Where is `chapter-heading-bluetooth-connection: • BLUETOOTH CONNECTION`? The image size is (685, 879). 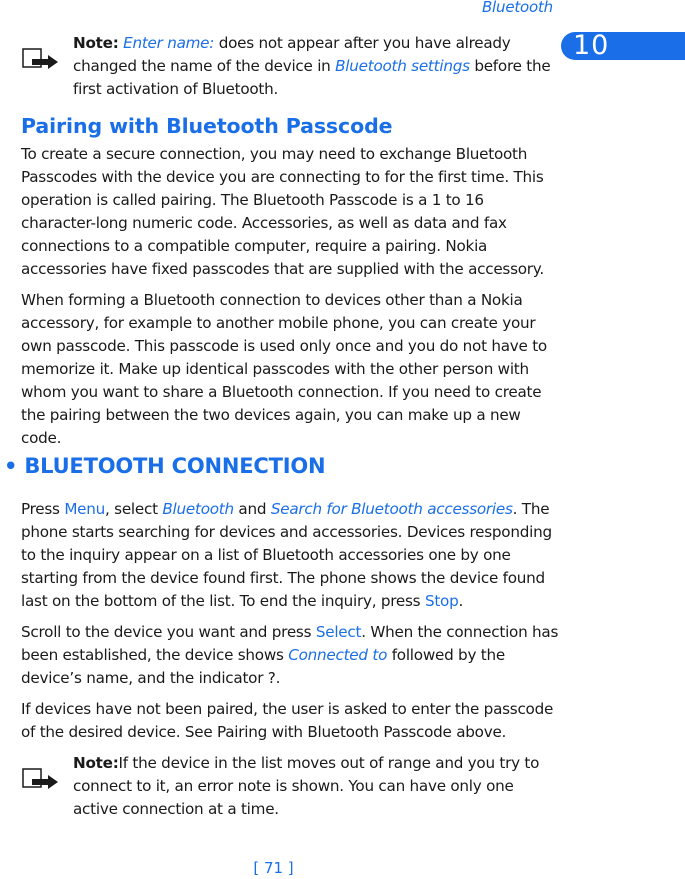 chapter-heading-bluetooth-connection: • BLUETOOTH CONNECTION is located at coordinates (165, 466).